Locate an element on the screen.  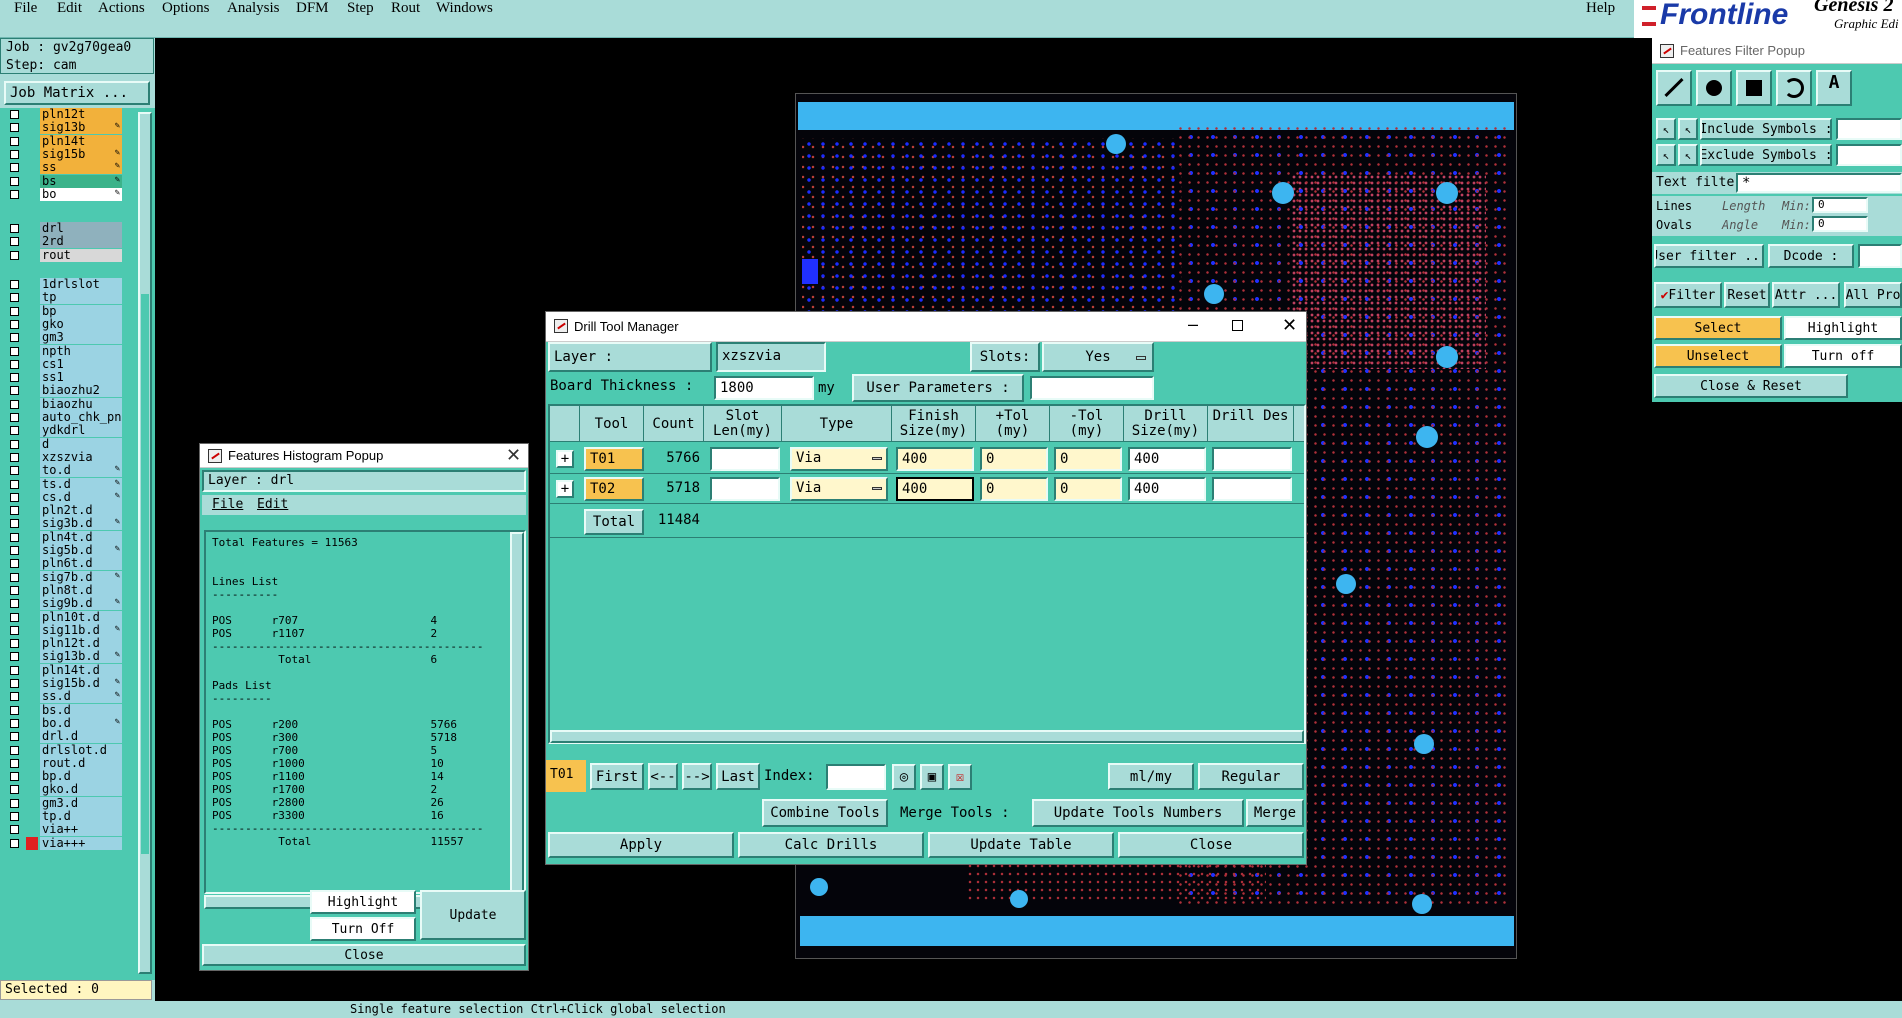
layer-row: sig3b.d ✎ is located at coordinates (64, 524).